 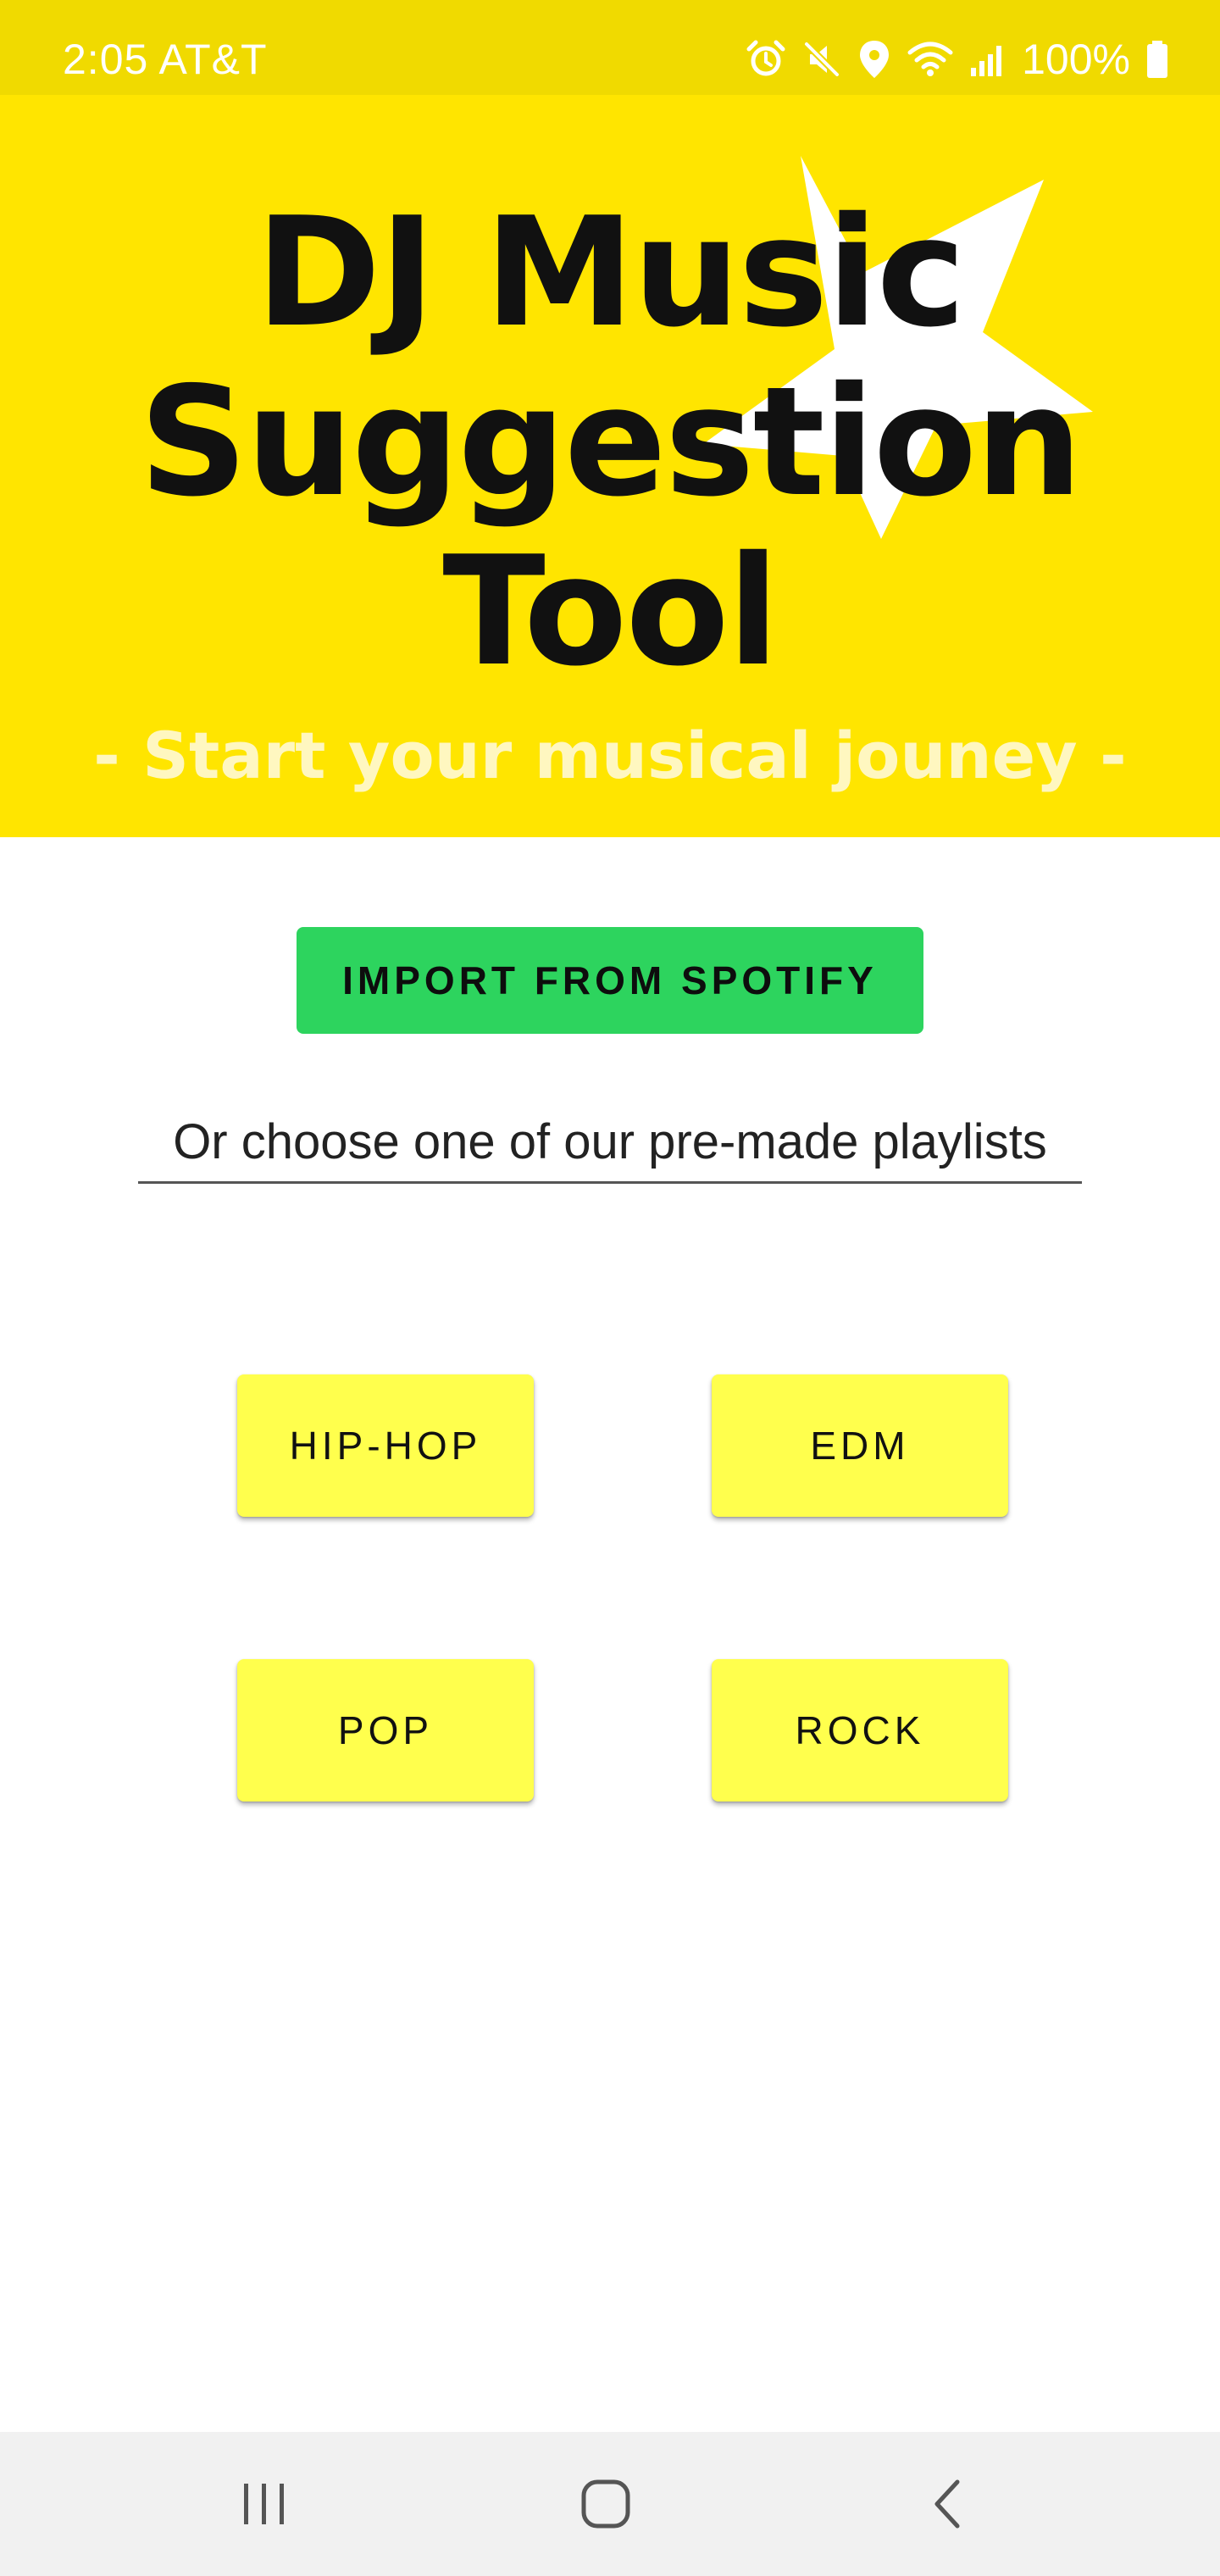 I want to click on alarm-icon, so click(x=766, y=59).